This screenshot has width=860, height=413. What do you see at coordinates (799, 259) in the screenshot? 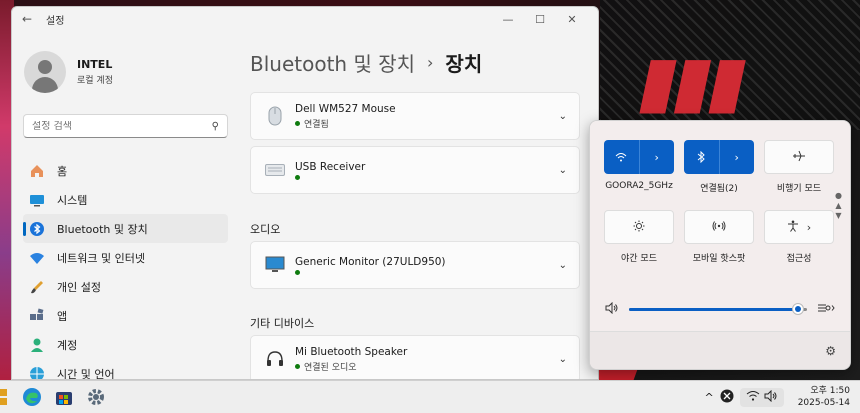
I see `accessibility-label: 접근성` at bounding box center [799, 259].